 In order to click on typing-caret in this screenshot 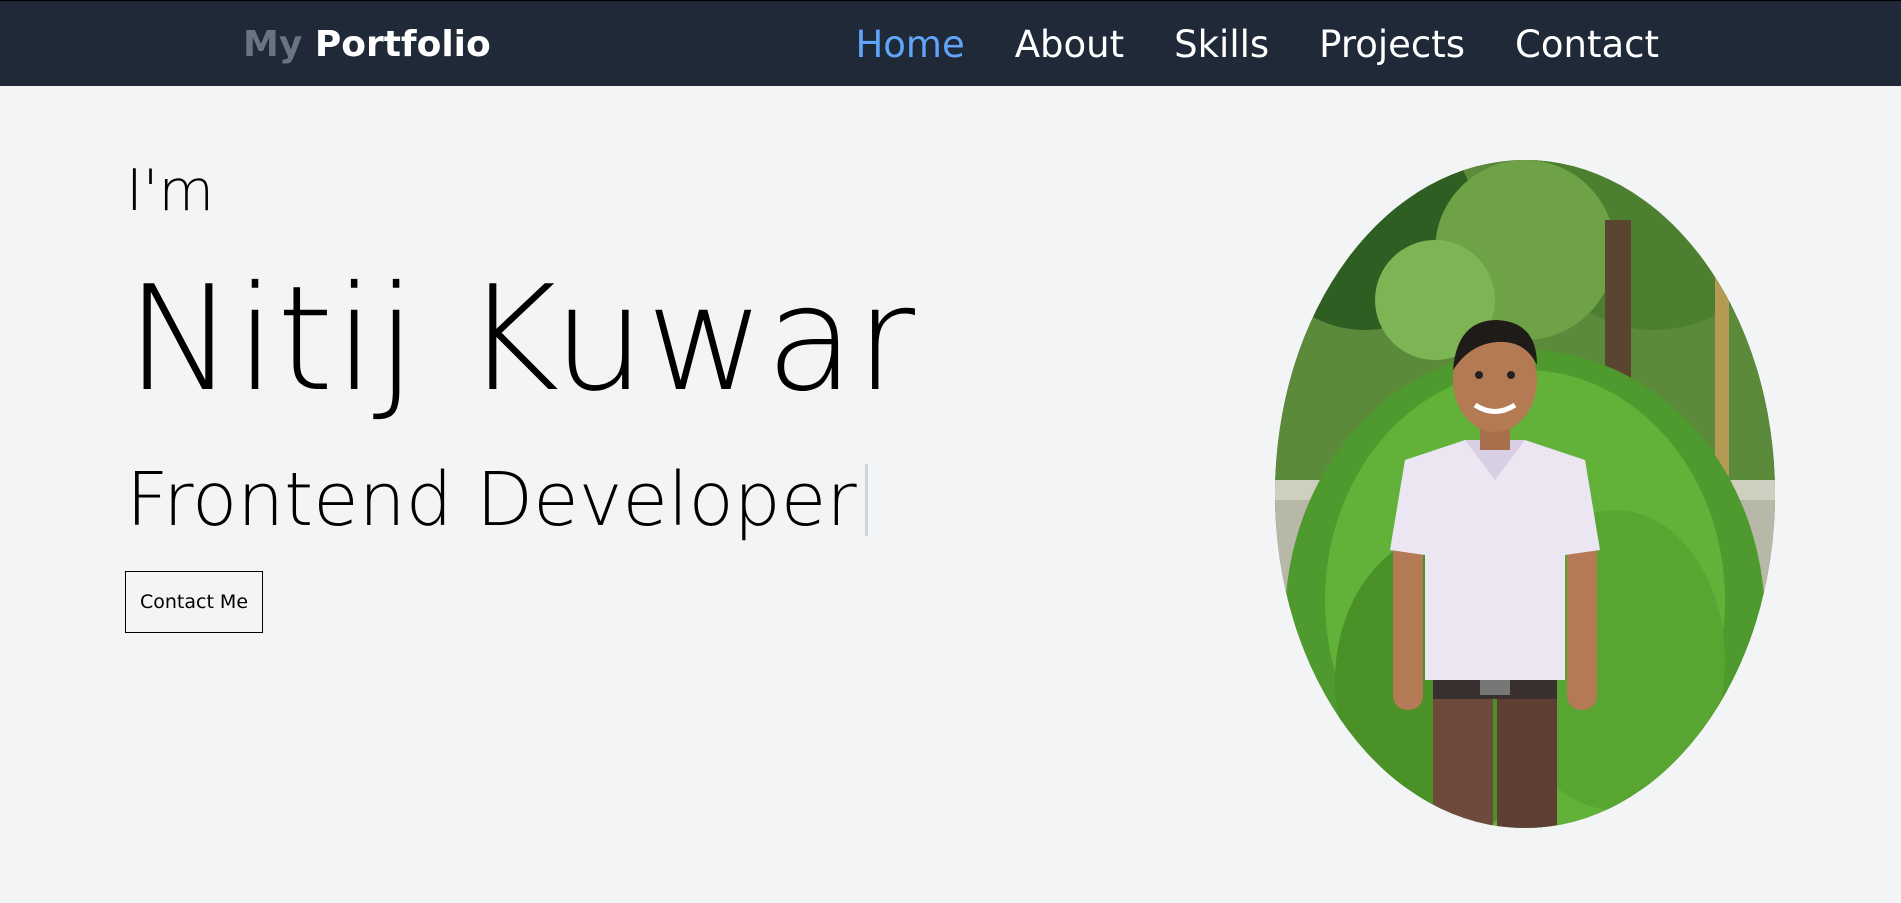, I will do `click(866, 500)`.